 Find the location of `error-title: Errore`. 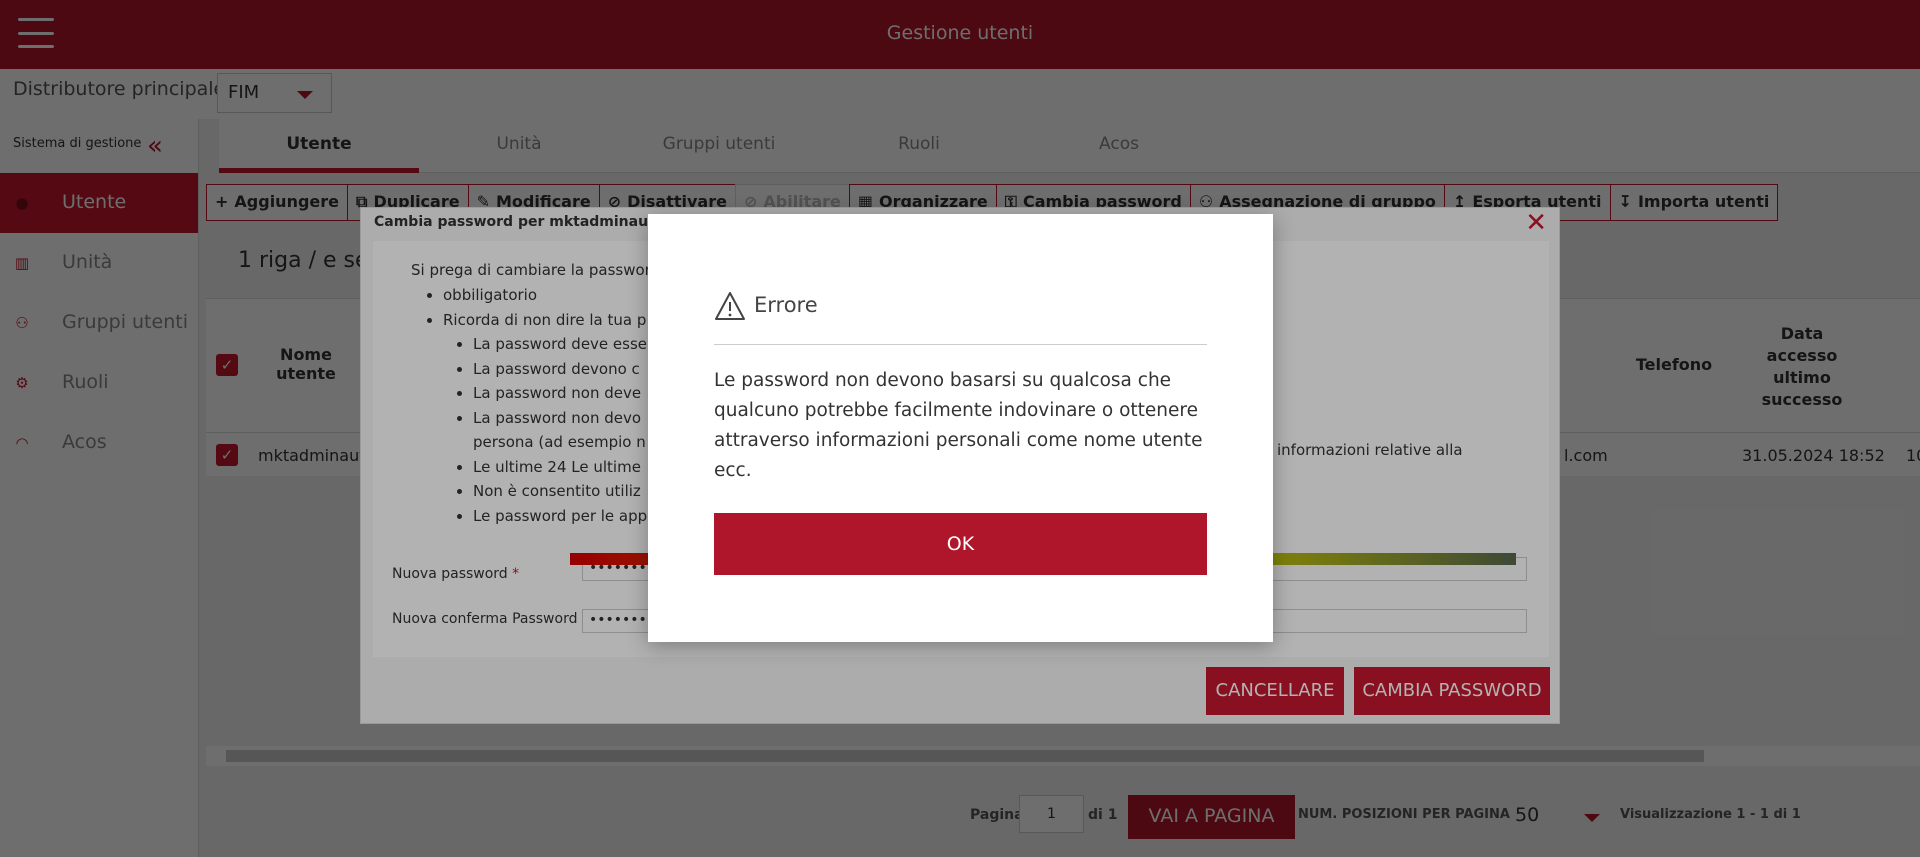

error-title: Errore is located at coordinates (786, 305).